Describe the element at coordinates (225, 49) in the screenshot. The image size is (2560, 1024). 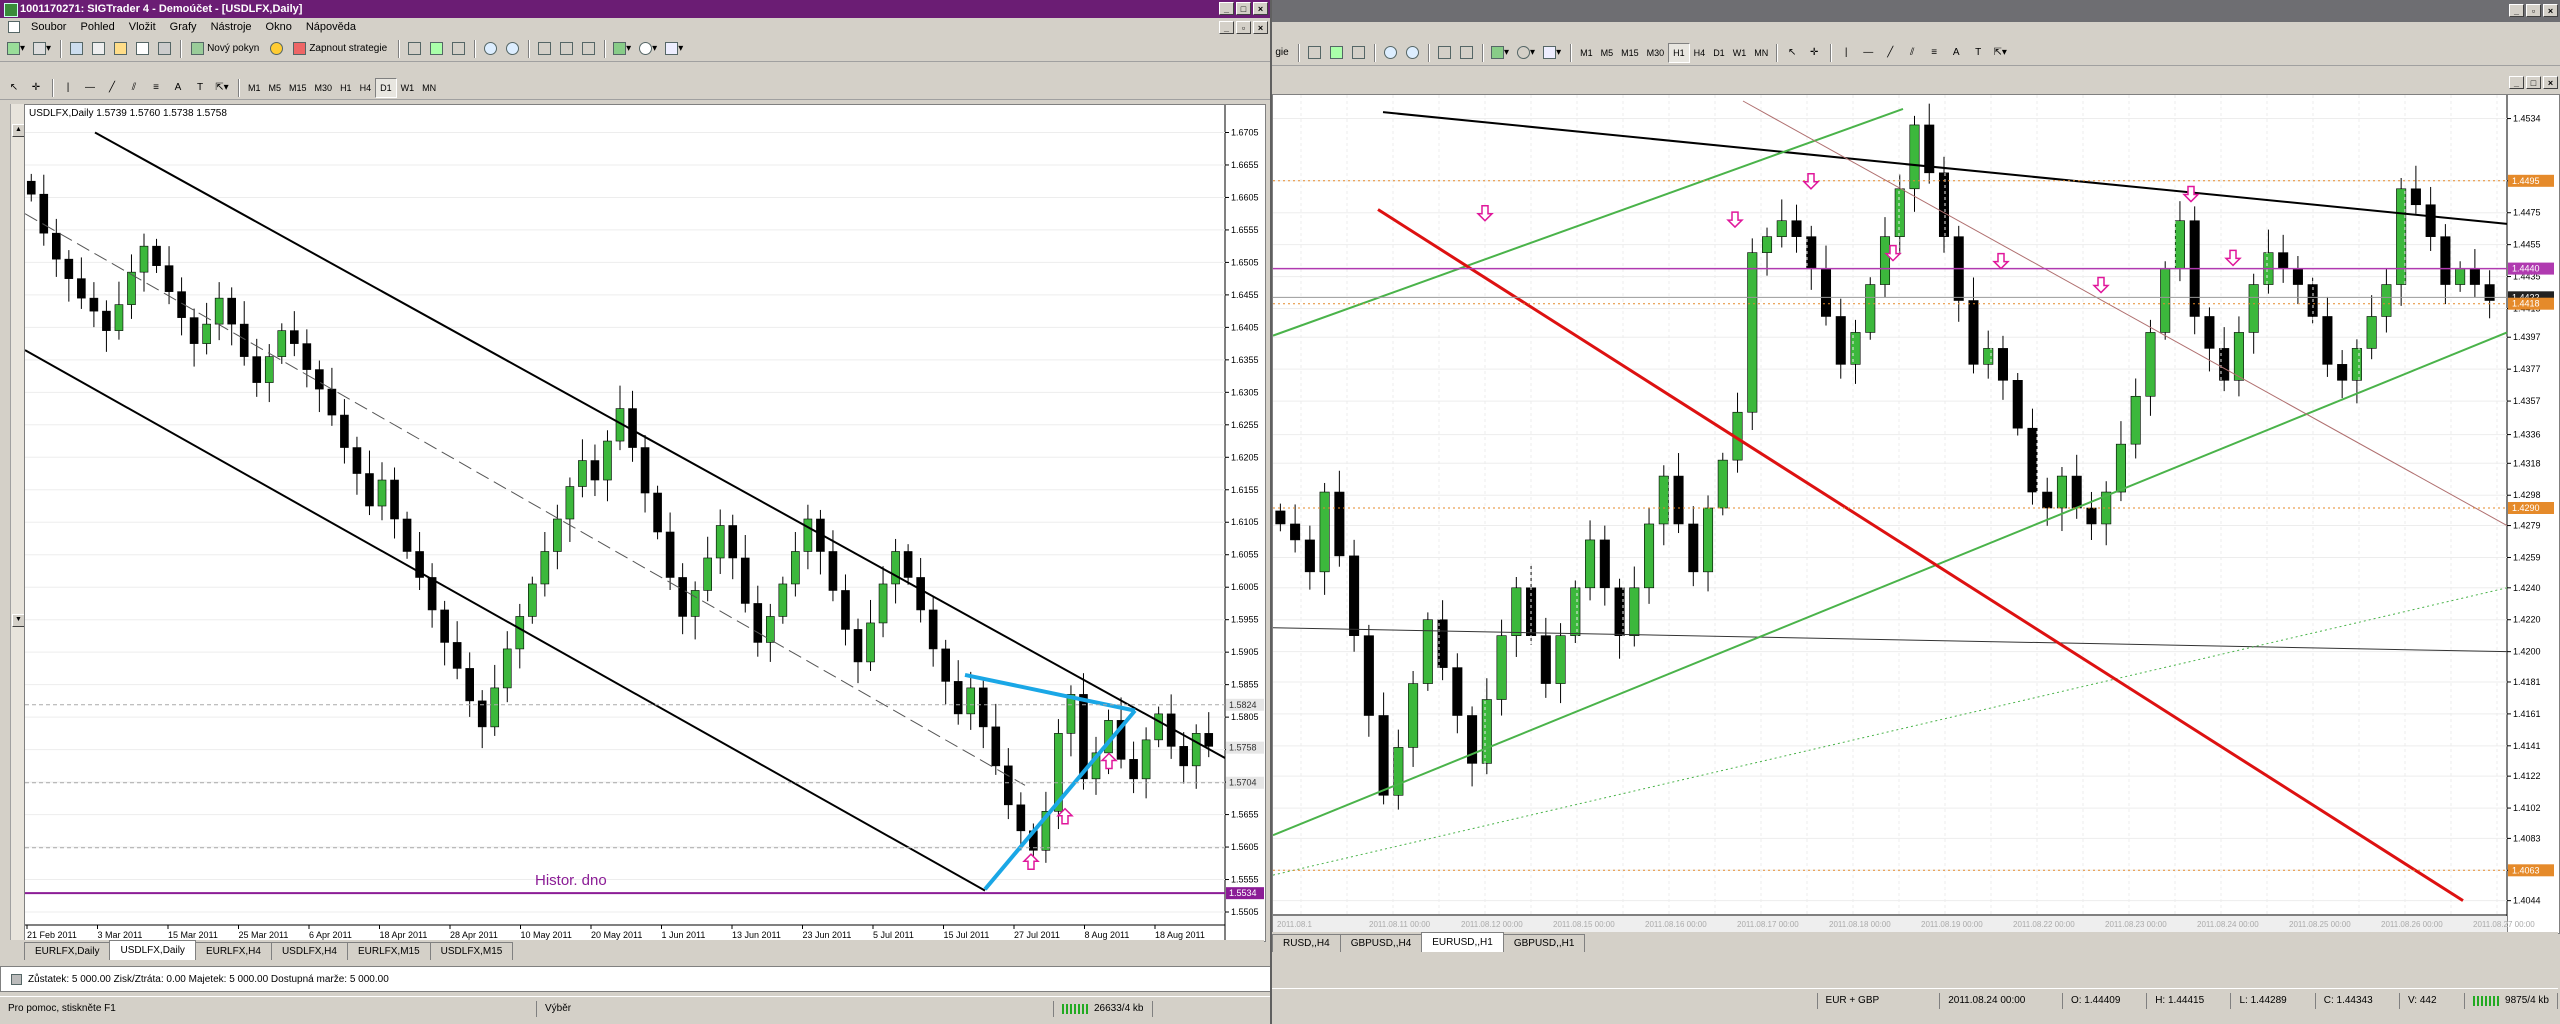
I see `new-order-button: Nový pokyn` at that location.